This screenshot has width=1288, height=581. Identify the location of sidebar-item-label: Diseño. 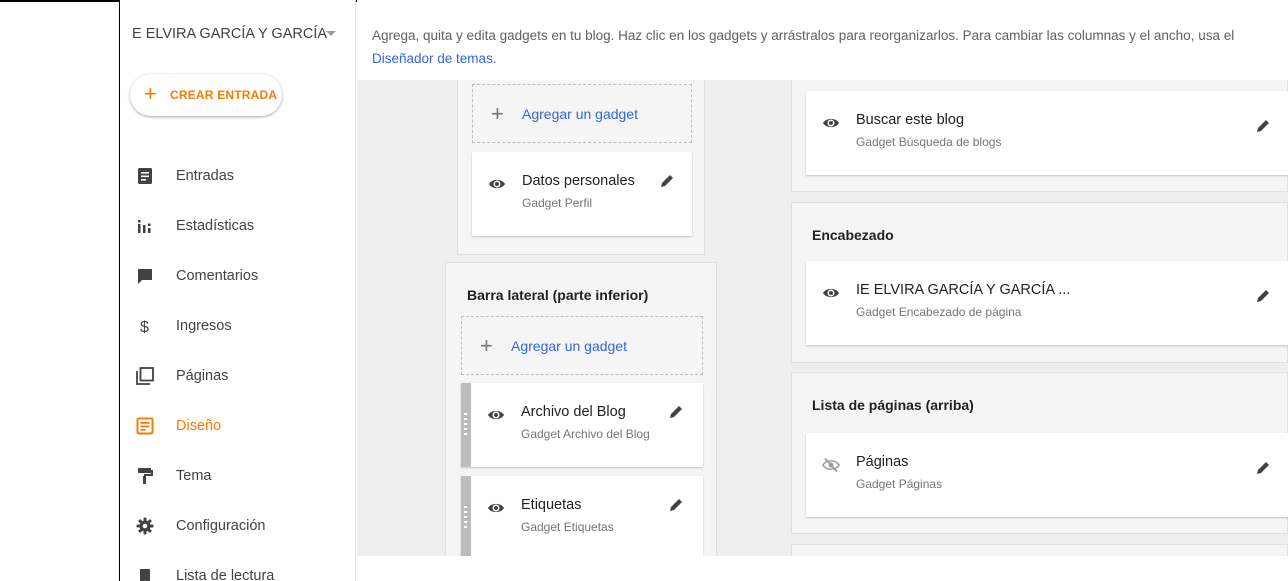
(199, 426).